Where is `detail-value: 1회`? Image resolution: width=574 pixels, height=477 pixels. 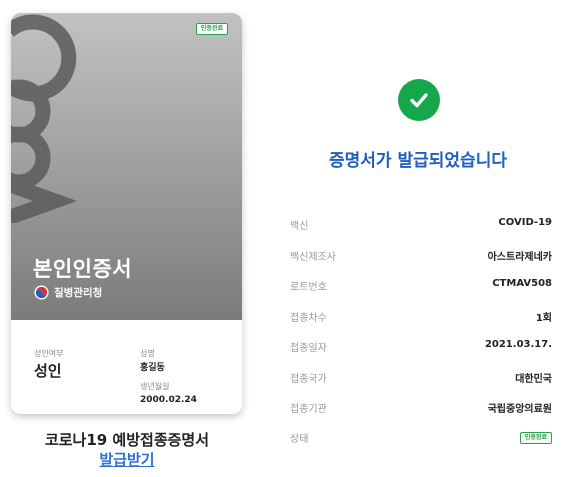 detail-value: 1회 is located at coordinates (543, 318).